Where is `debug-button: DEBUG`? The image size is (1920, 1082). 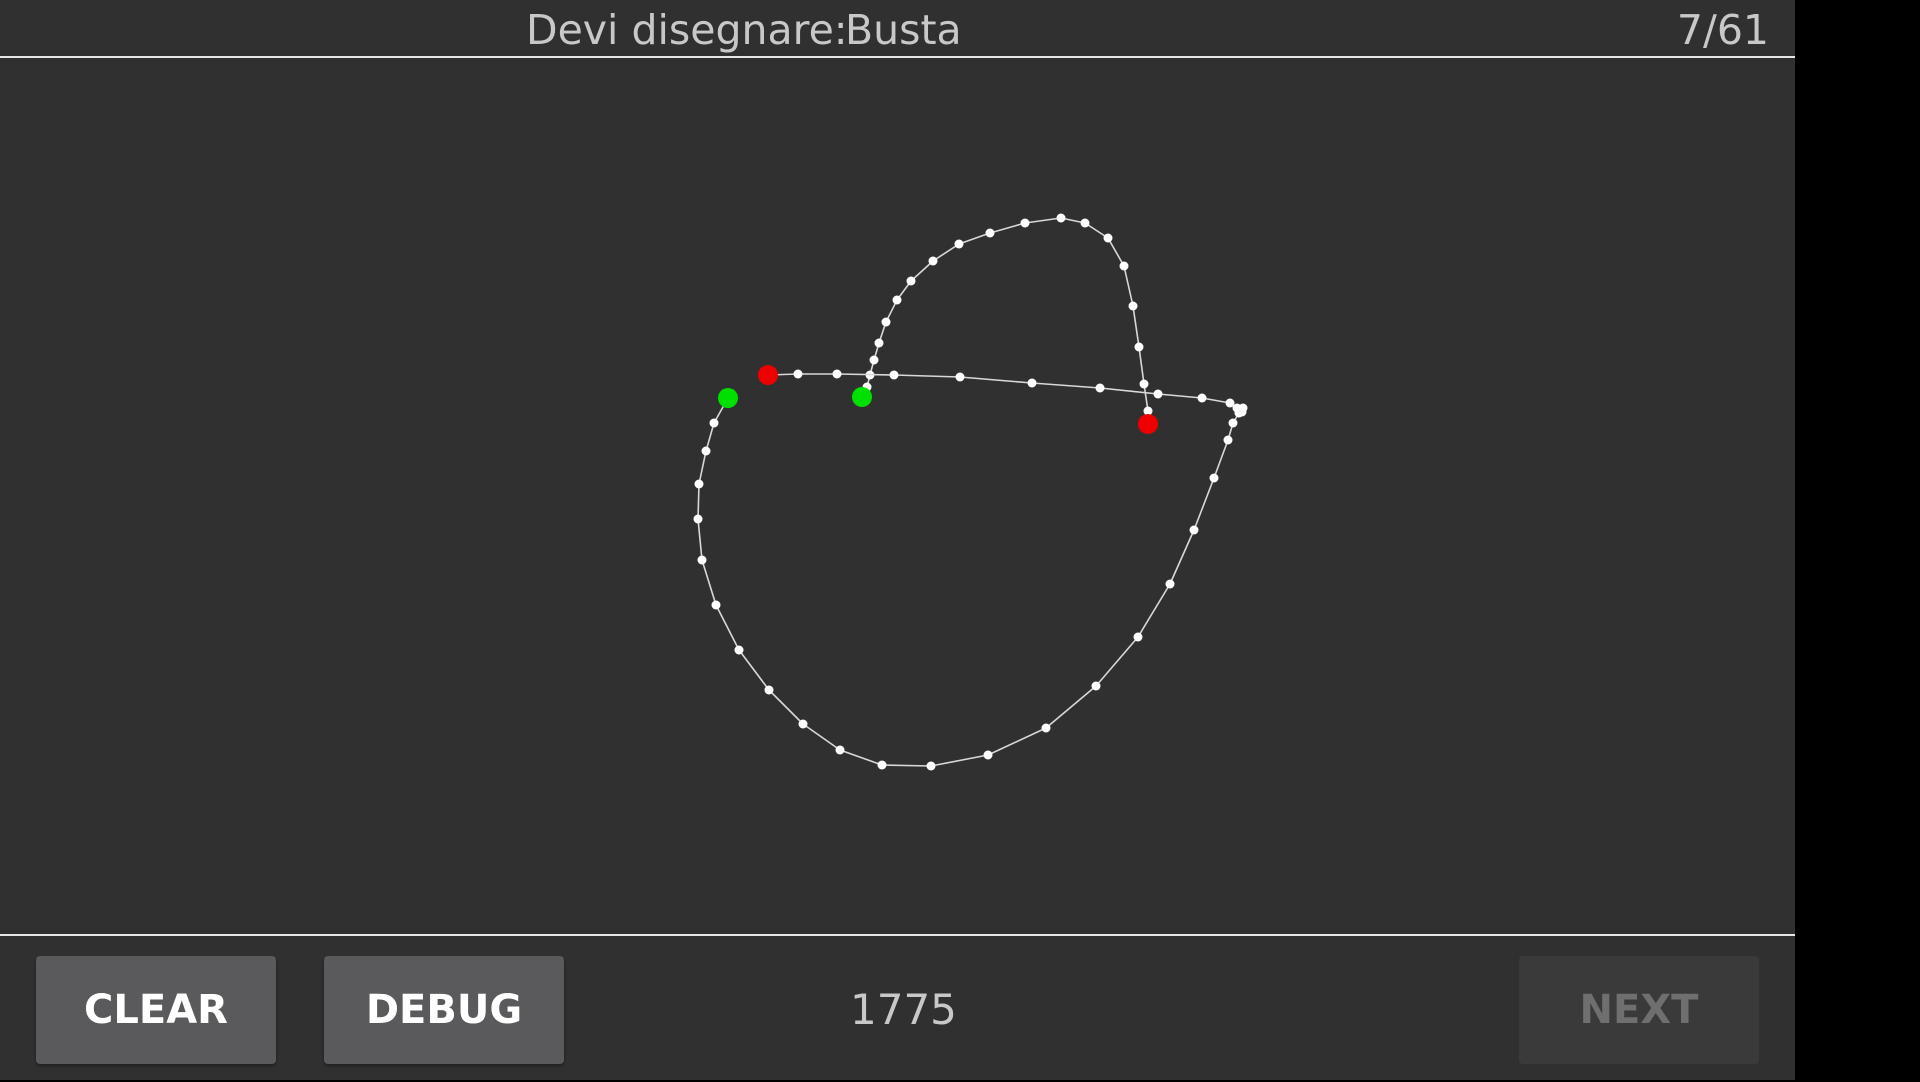 debug-button: DEBUG is located at coordinates (444, 1010).